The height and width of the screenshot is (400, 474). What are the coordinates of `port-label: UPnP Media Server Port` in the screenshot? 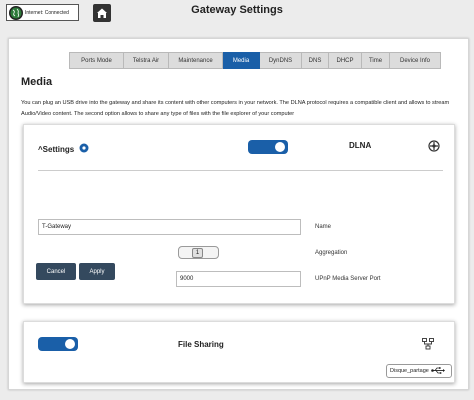 It's located at (348, 279).